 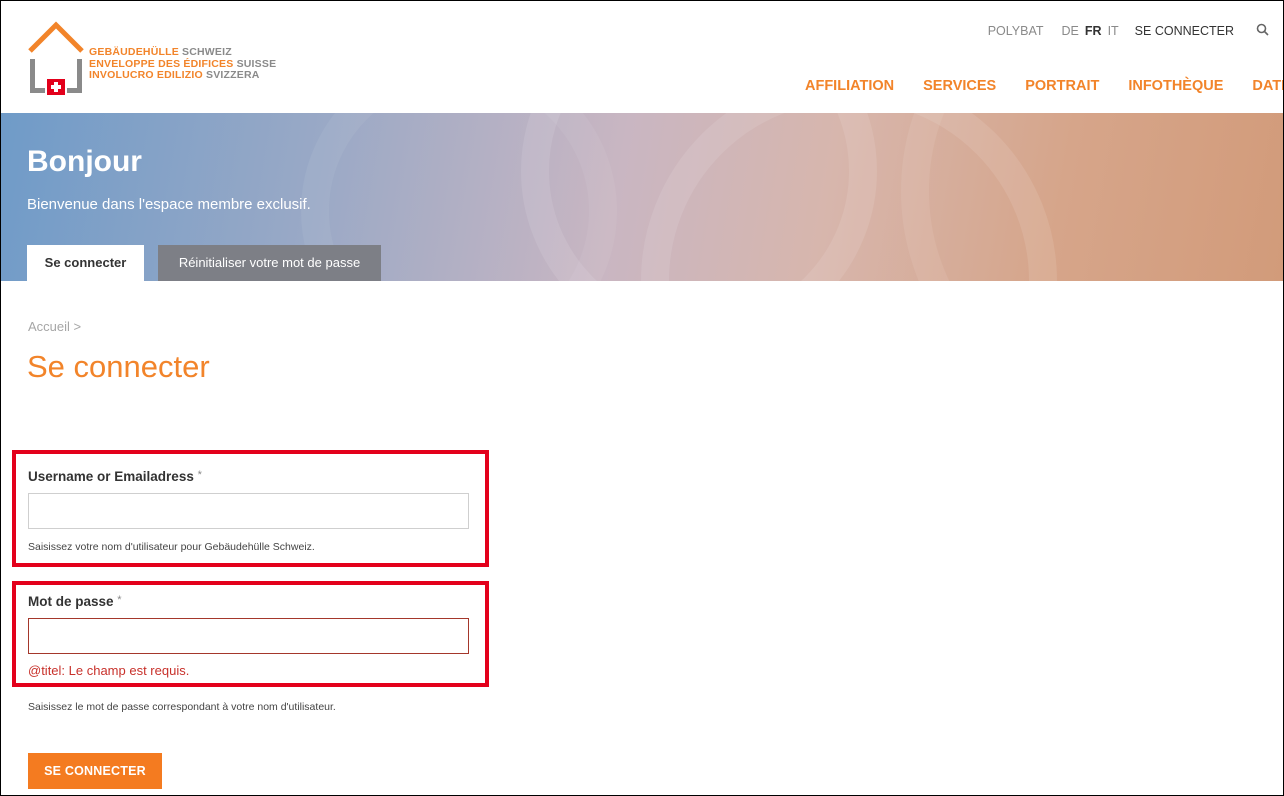 I want to click on login-submit-button: SE CONNECTER, so click(x=95, y=771).